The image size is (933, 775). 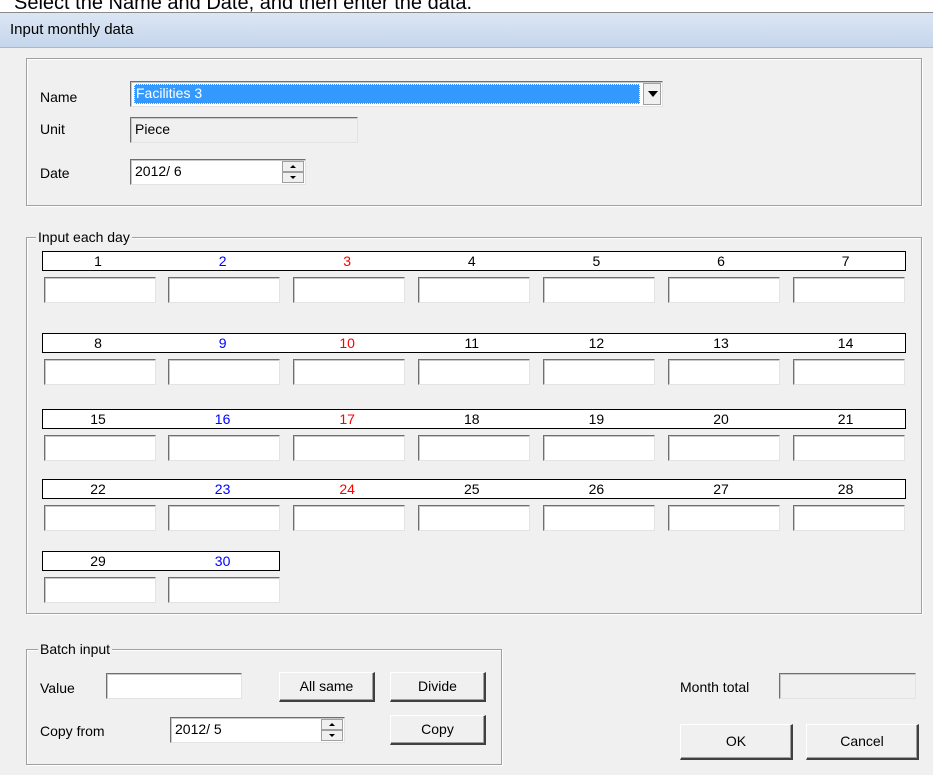 I want to click on day-header-row: 29 30, so click(x=161, y=561).